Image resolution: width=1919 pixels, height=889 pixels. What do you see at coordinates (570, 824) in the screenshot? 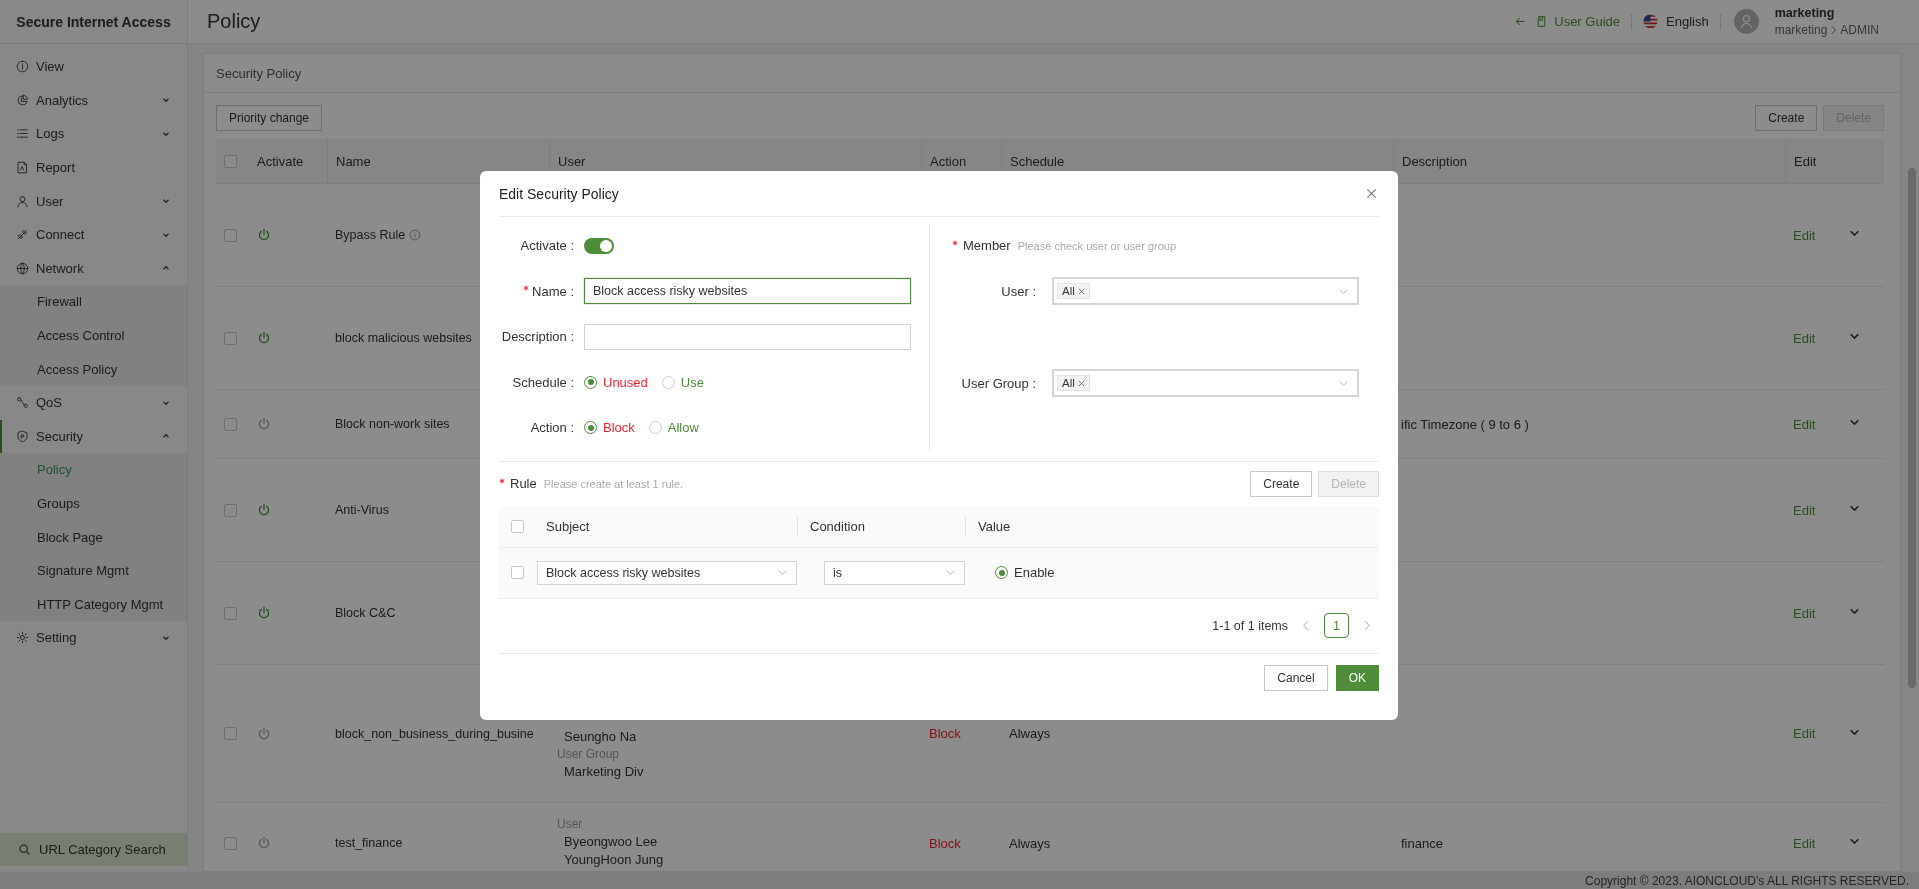
I see `user-type-label: User` at bounding box center [570, 824].